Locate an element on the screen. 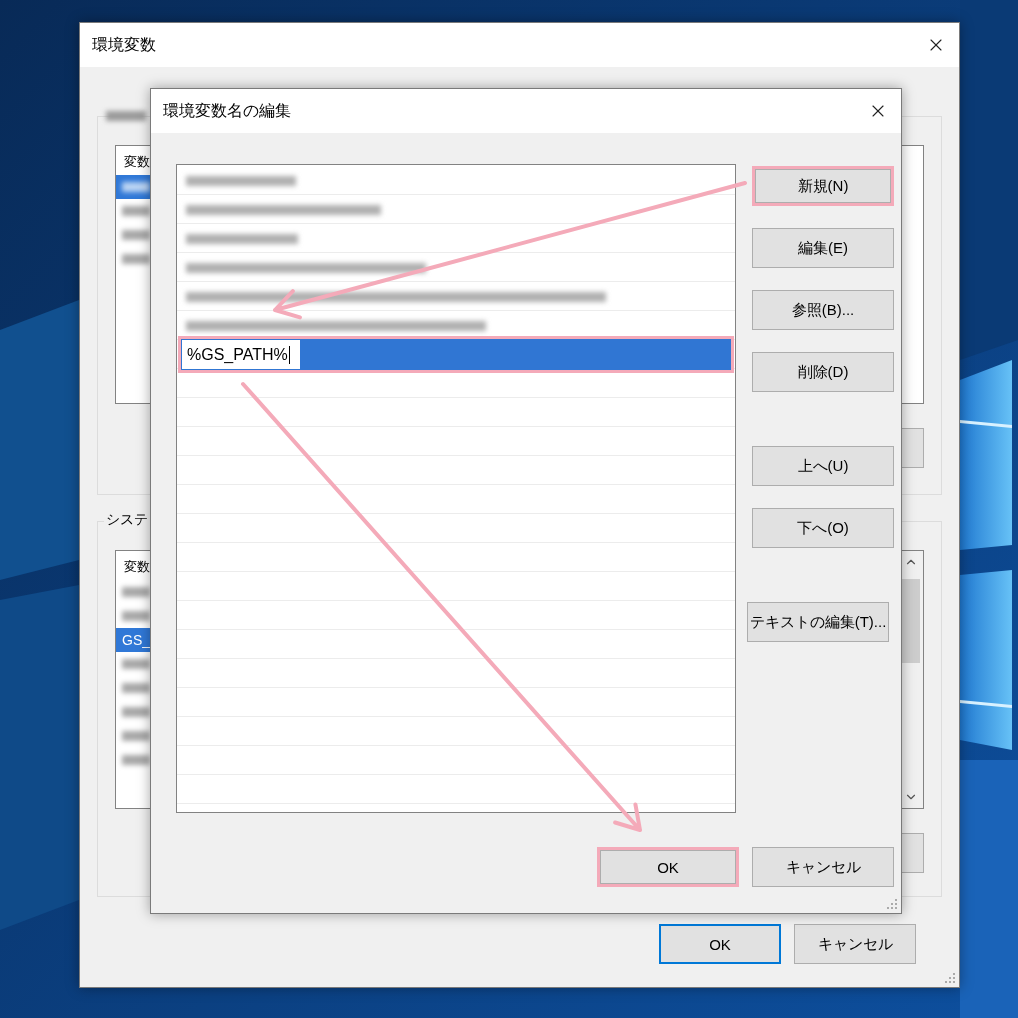  window-title: 環境変数 is located at coordinates (124, 44).